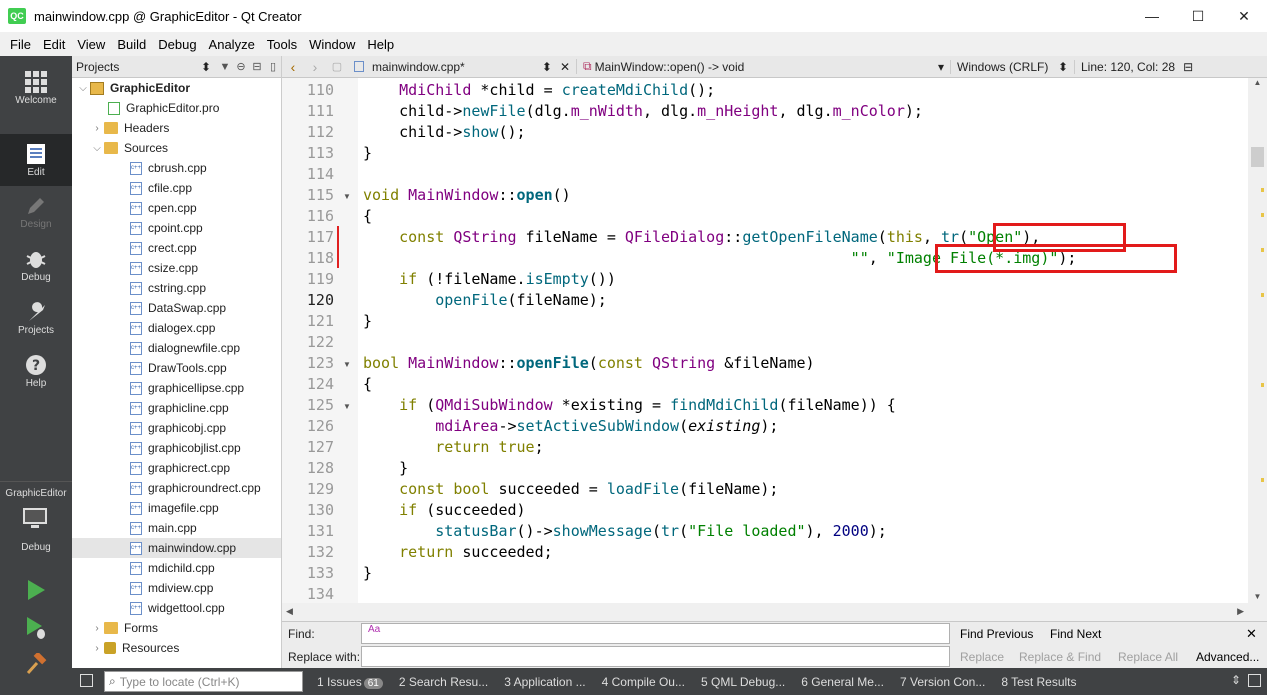 The image size is (1267, 695). What do you see at coordinates (176, 388) in the screenshot?
I see `tree-item-file: c++ graphicellipse.cpp` at bounding box center [176, 388].